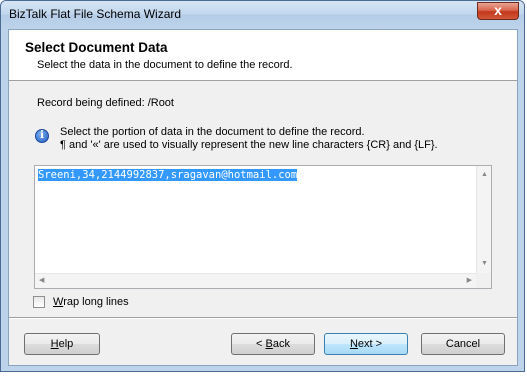 The height and width of the screenshot is (376, 527). I want to click on scroll-left-arrow-icon: ◀, so click(41, 281).